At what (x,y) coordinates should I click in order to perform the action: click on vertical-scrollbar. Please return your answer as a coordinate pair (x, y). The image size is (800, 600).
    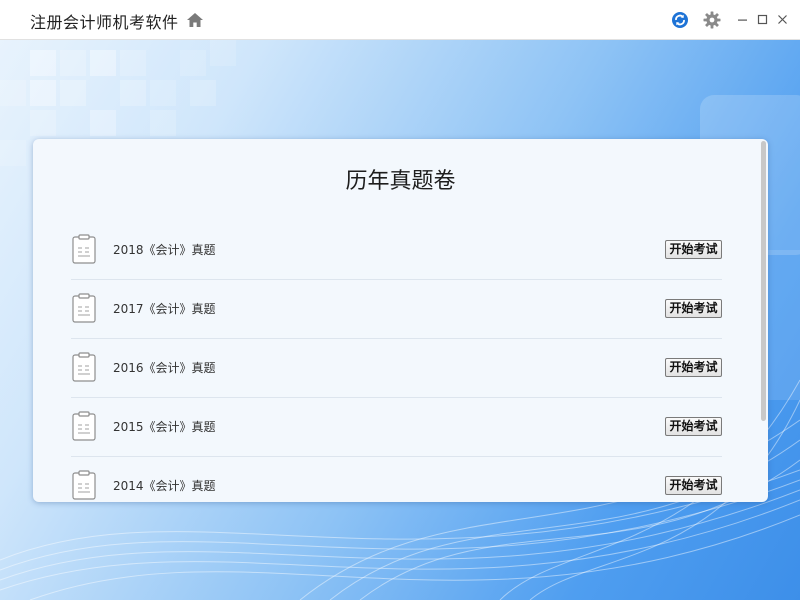
    Looking at the image, I should click on (763, 320).